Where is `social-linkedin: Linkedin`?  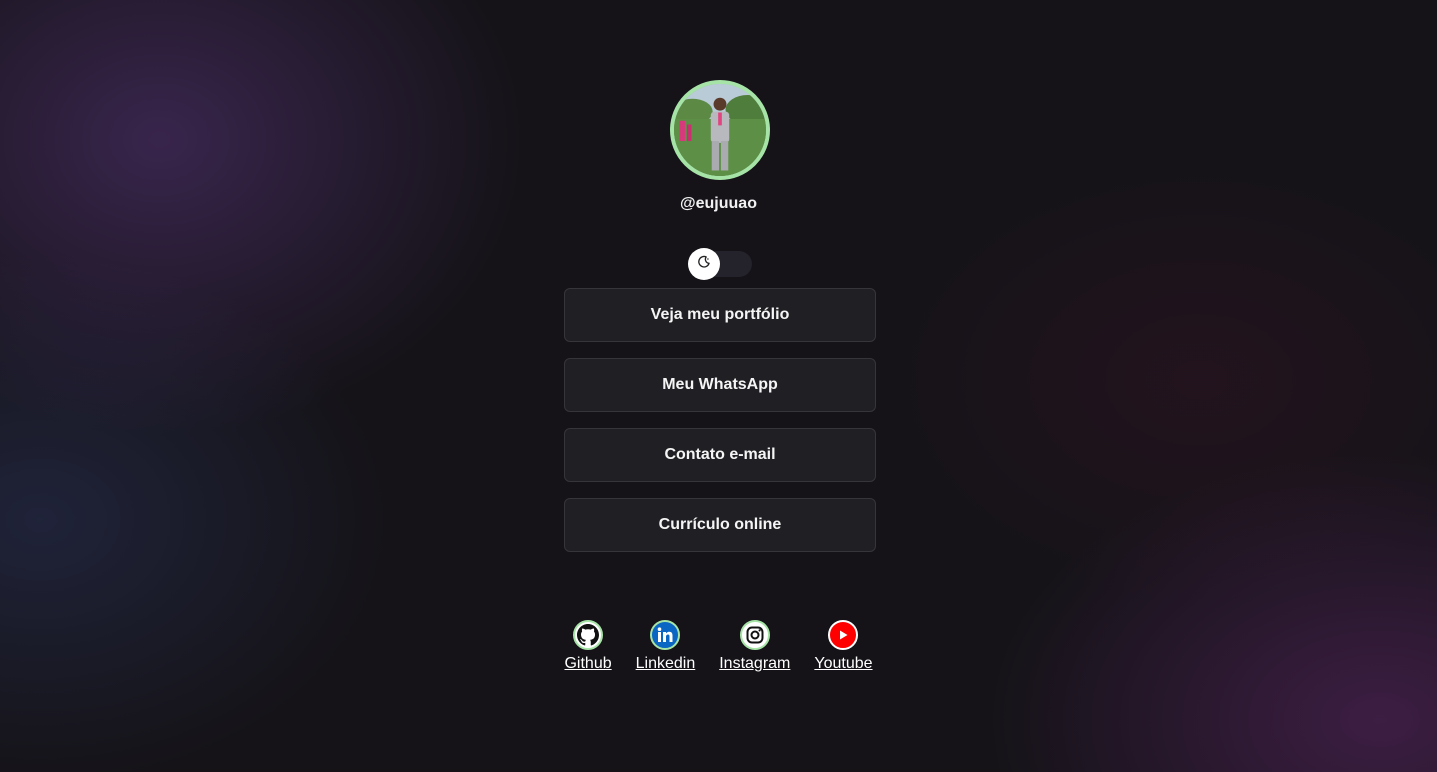
social-linkedin: Linkedin is located at coordinates (666, 646).